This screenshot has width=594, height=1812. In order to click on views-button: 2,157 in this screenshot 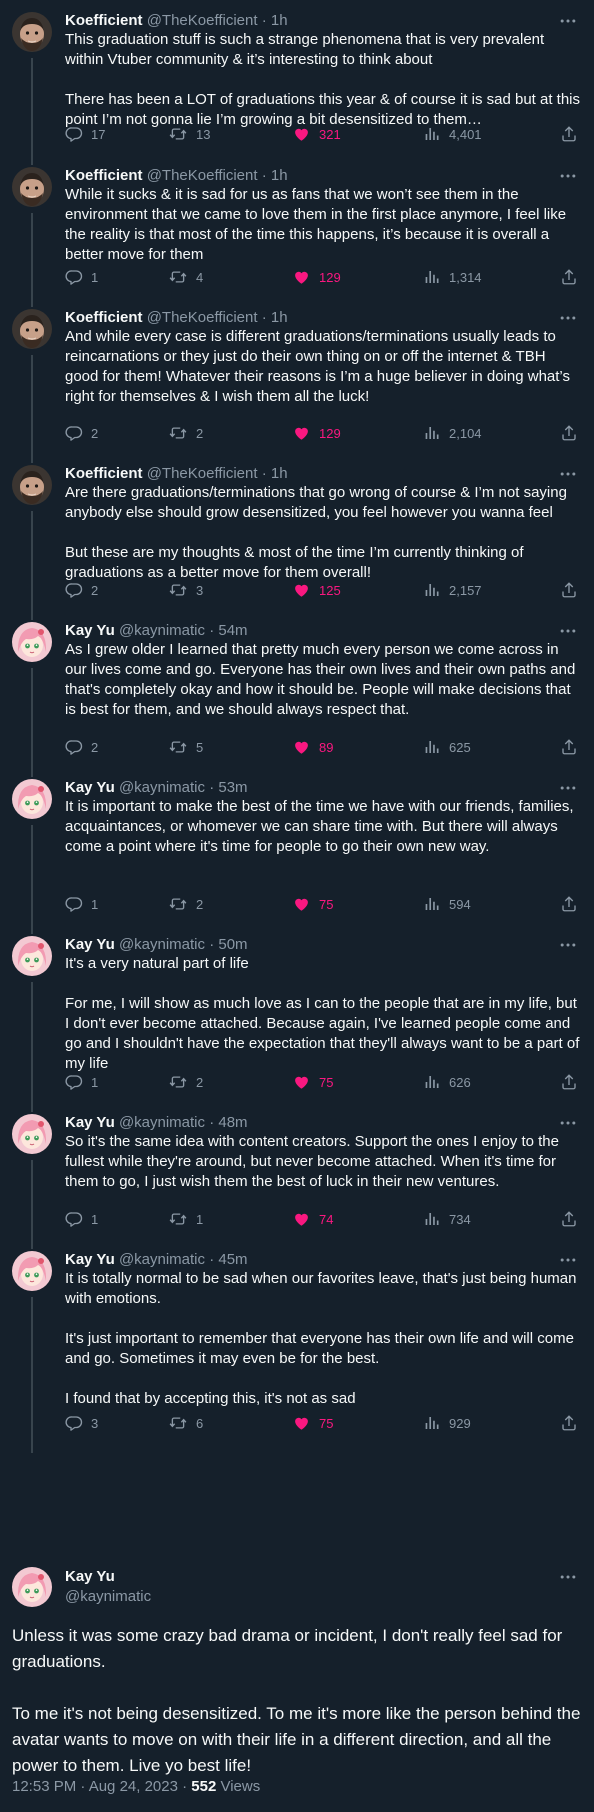, I will do `click(452, 590)`.